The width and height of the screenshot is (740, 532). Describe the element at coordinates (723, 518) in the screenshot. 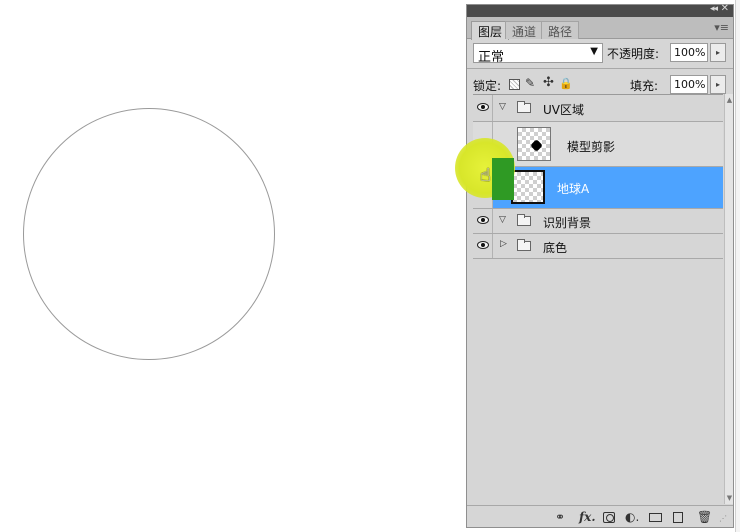

I see `resize-grip-icon: ⋰` at that location.